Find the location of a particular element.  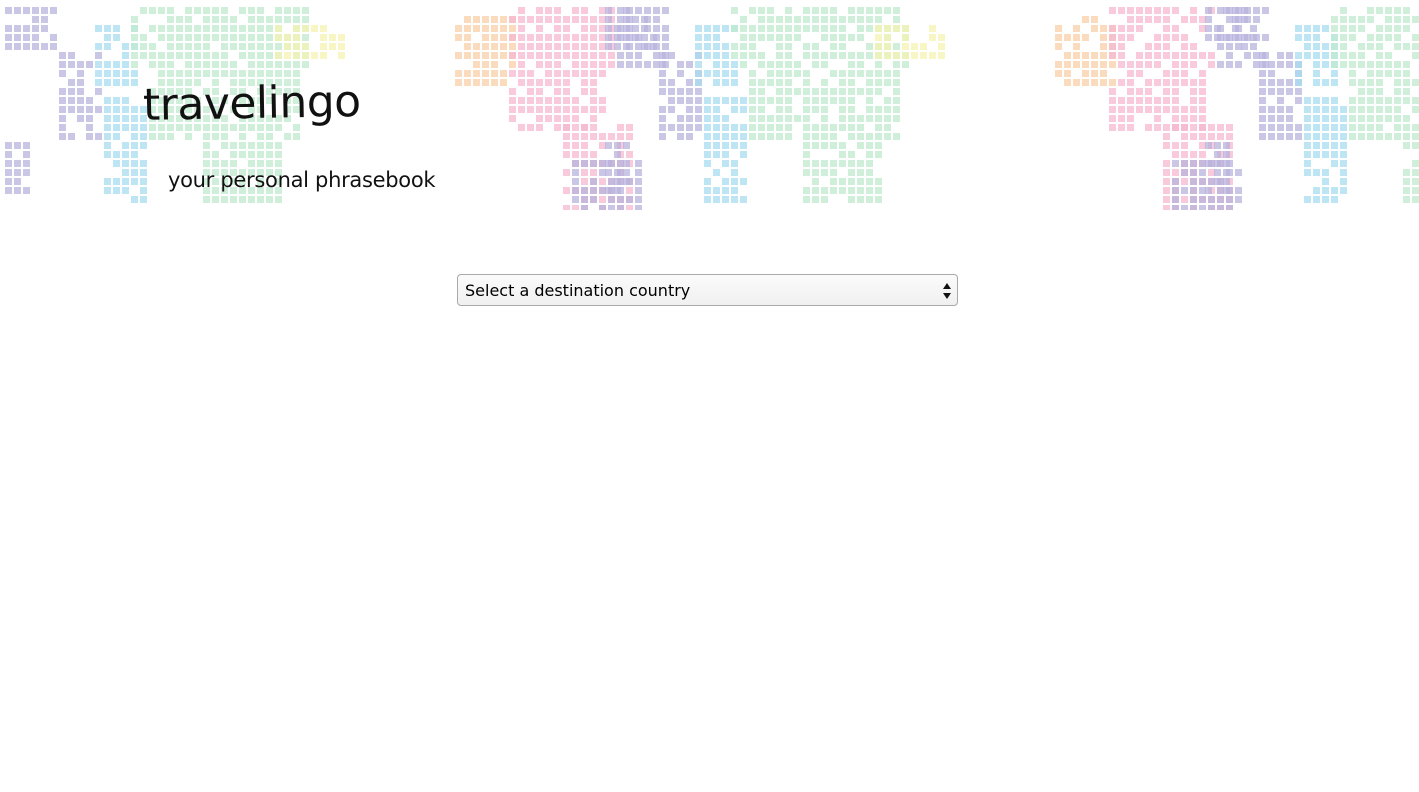

country-select: Select a destination country is located at coordinates (707, 290).